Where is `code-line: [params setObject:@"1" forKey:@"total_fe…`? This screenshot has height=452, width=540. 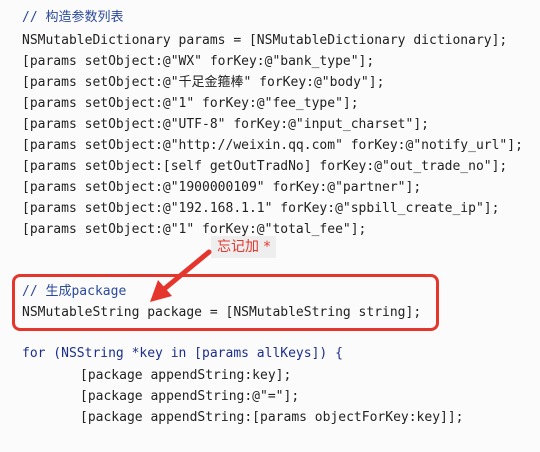
code-line: [params setObject:@"1" forKey:@"total_fe… is located at coordinates (194, 229).